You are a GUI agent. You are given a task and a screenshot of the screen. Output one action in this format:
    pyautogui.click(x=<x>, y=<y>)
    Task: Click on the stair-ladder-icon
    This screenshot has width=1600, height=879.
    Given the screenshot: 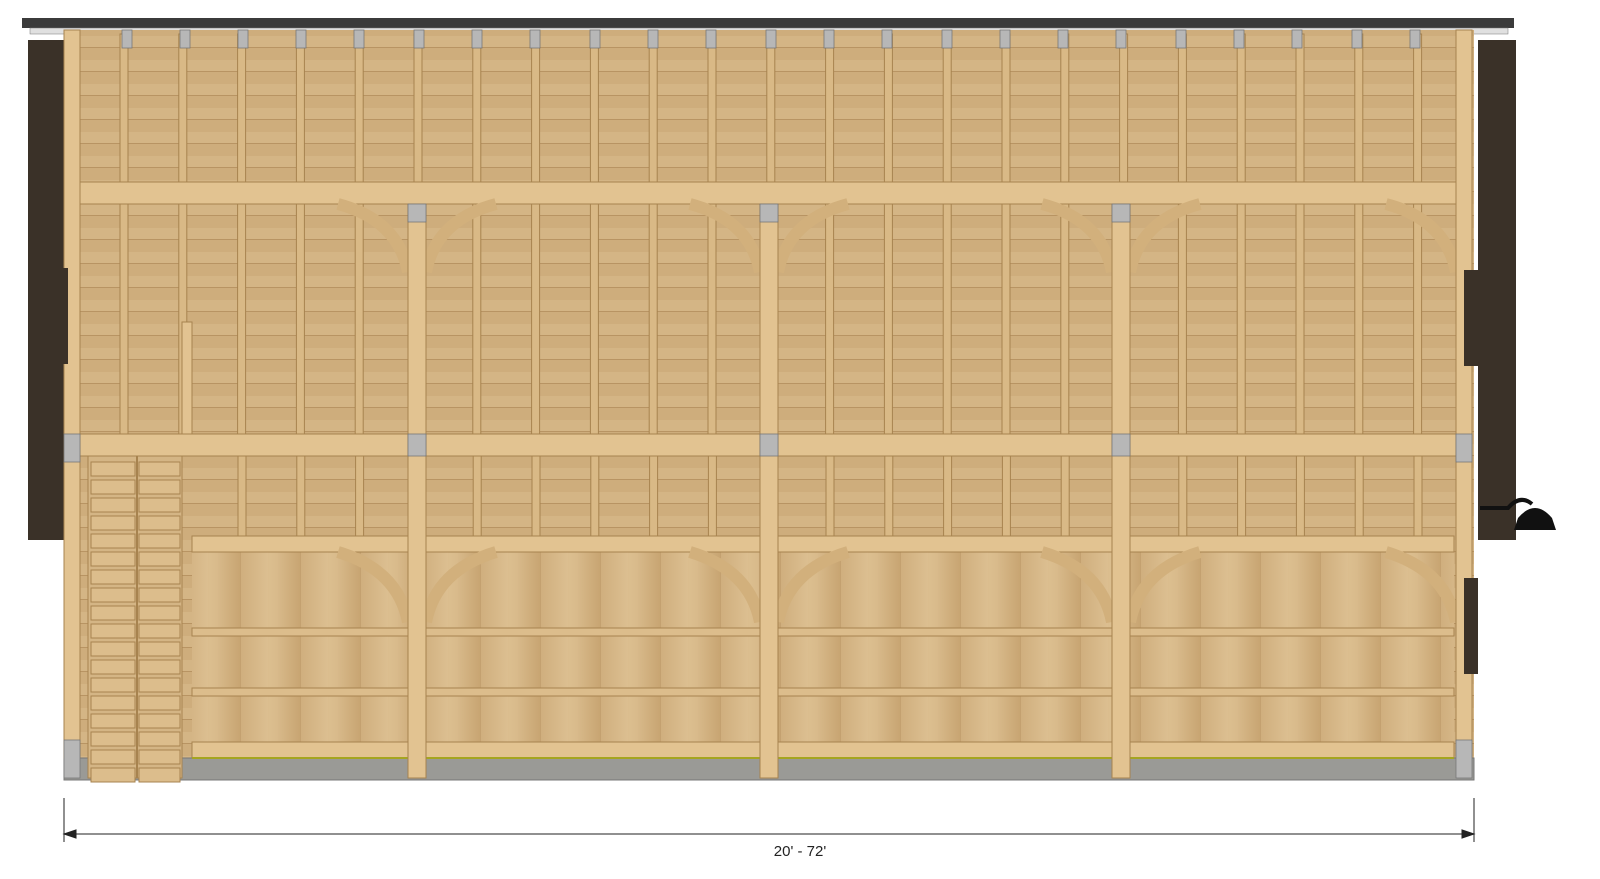 What is the action you would take?
    pyautogui.click(x=135, y=619)
    